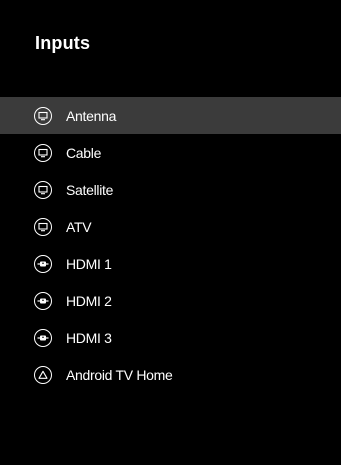 The width and height of the screenshot is (345, 475). Describe the element at coordinates (63, 43) in the screenshot. I see `panel-title: Inputs` at that location.